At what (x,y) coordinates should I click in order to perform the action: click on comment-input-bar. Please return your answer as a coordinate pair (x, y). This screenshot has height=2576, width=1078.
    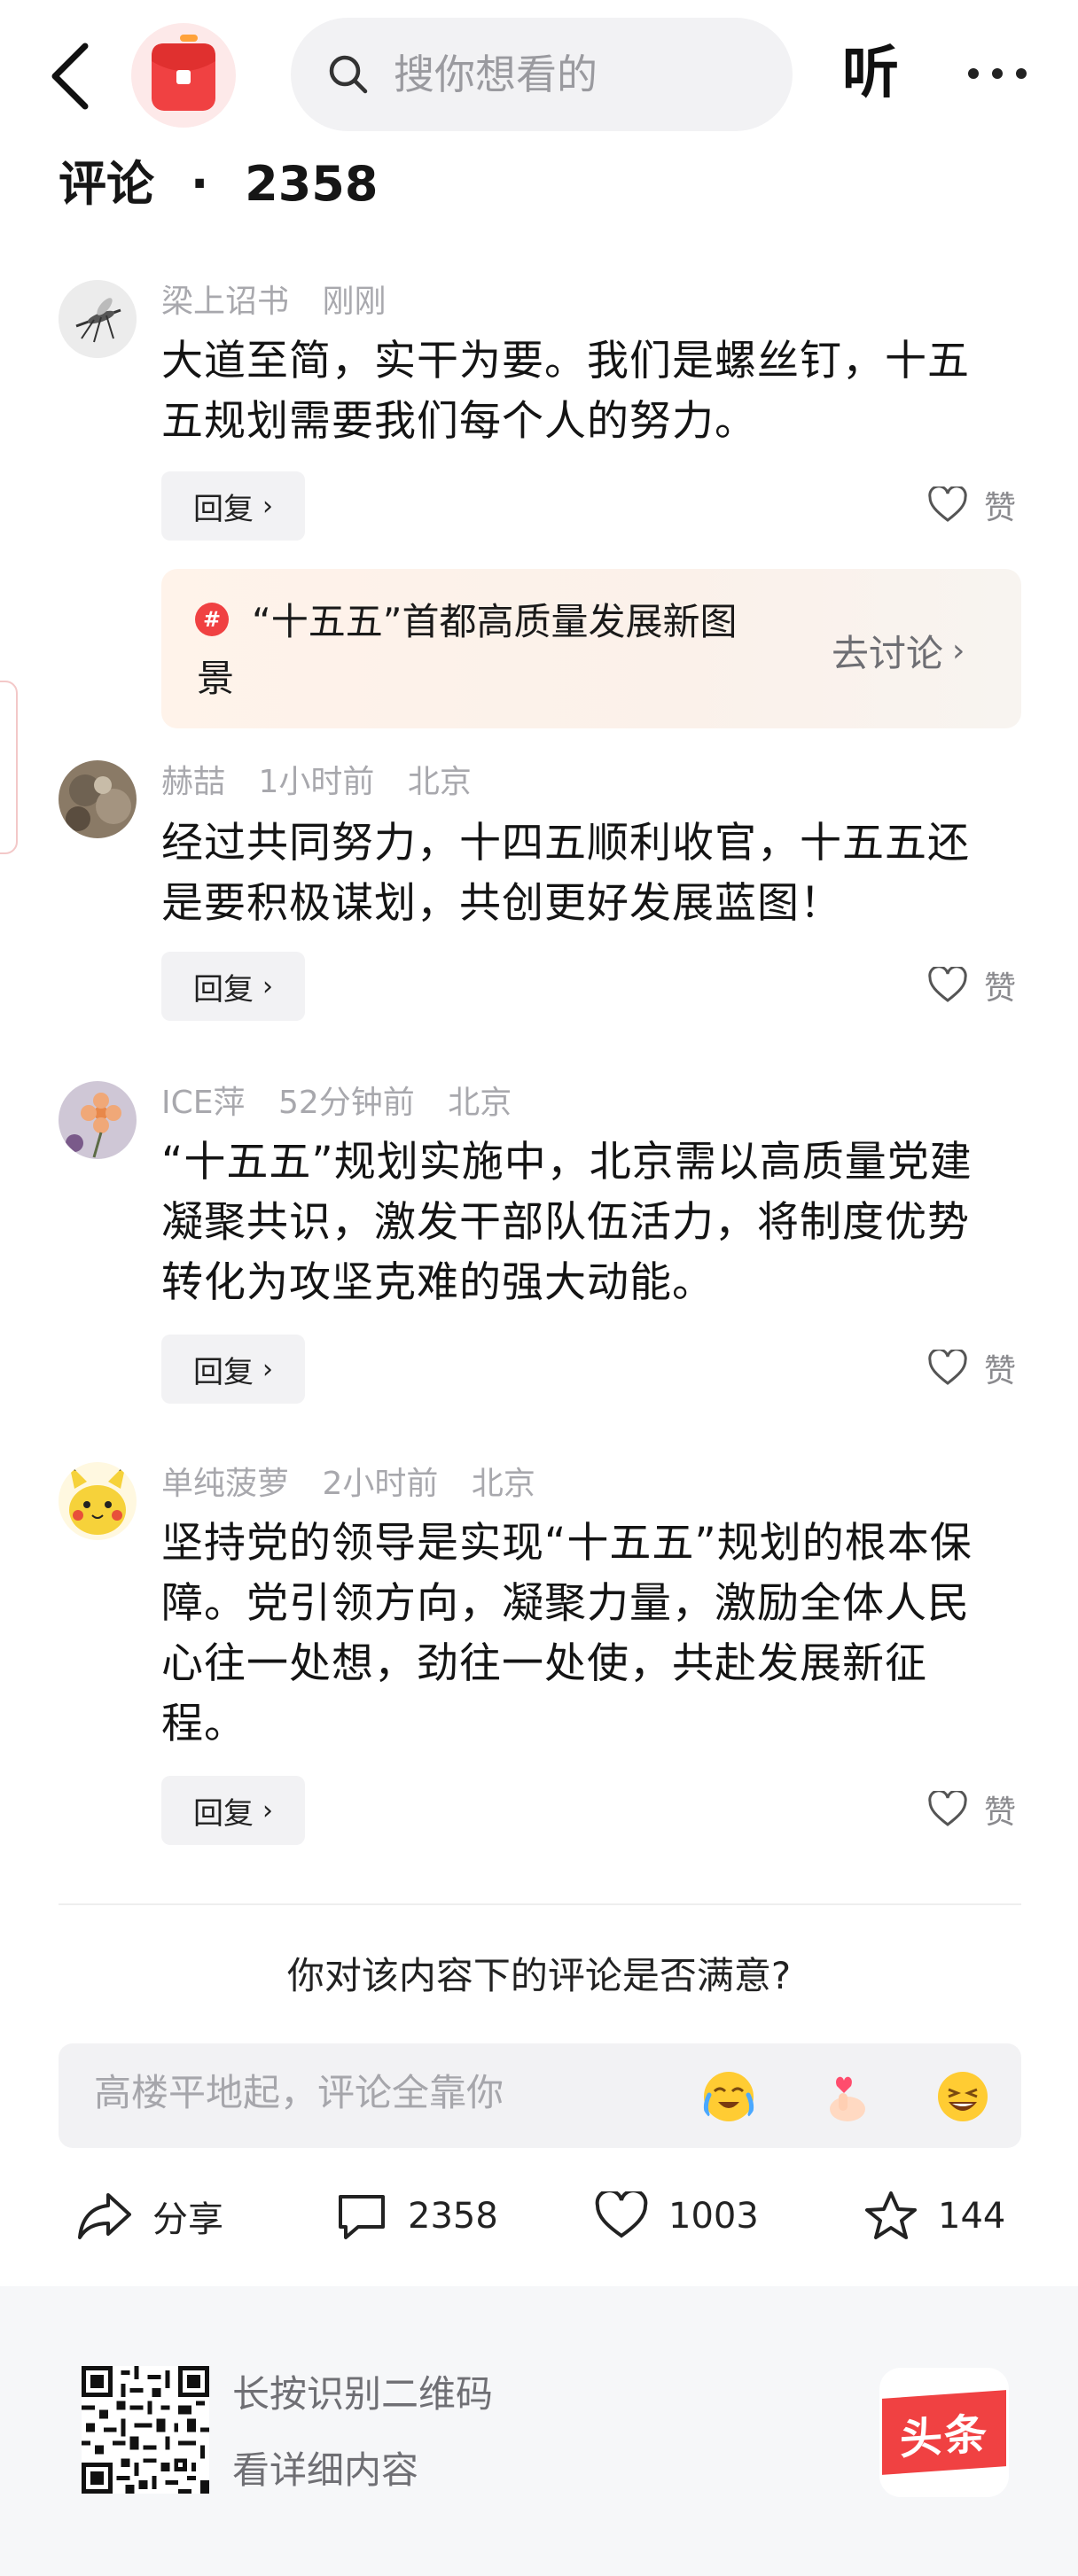
    Looking at the image, I should click on (540, 2095).